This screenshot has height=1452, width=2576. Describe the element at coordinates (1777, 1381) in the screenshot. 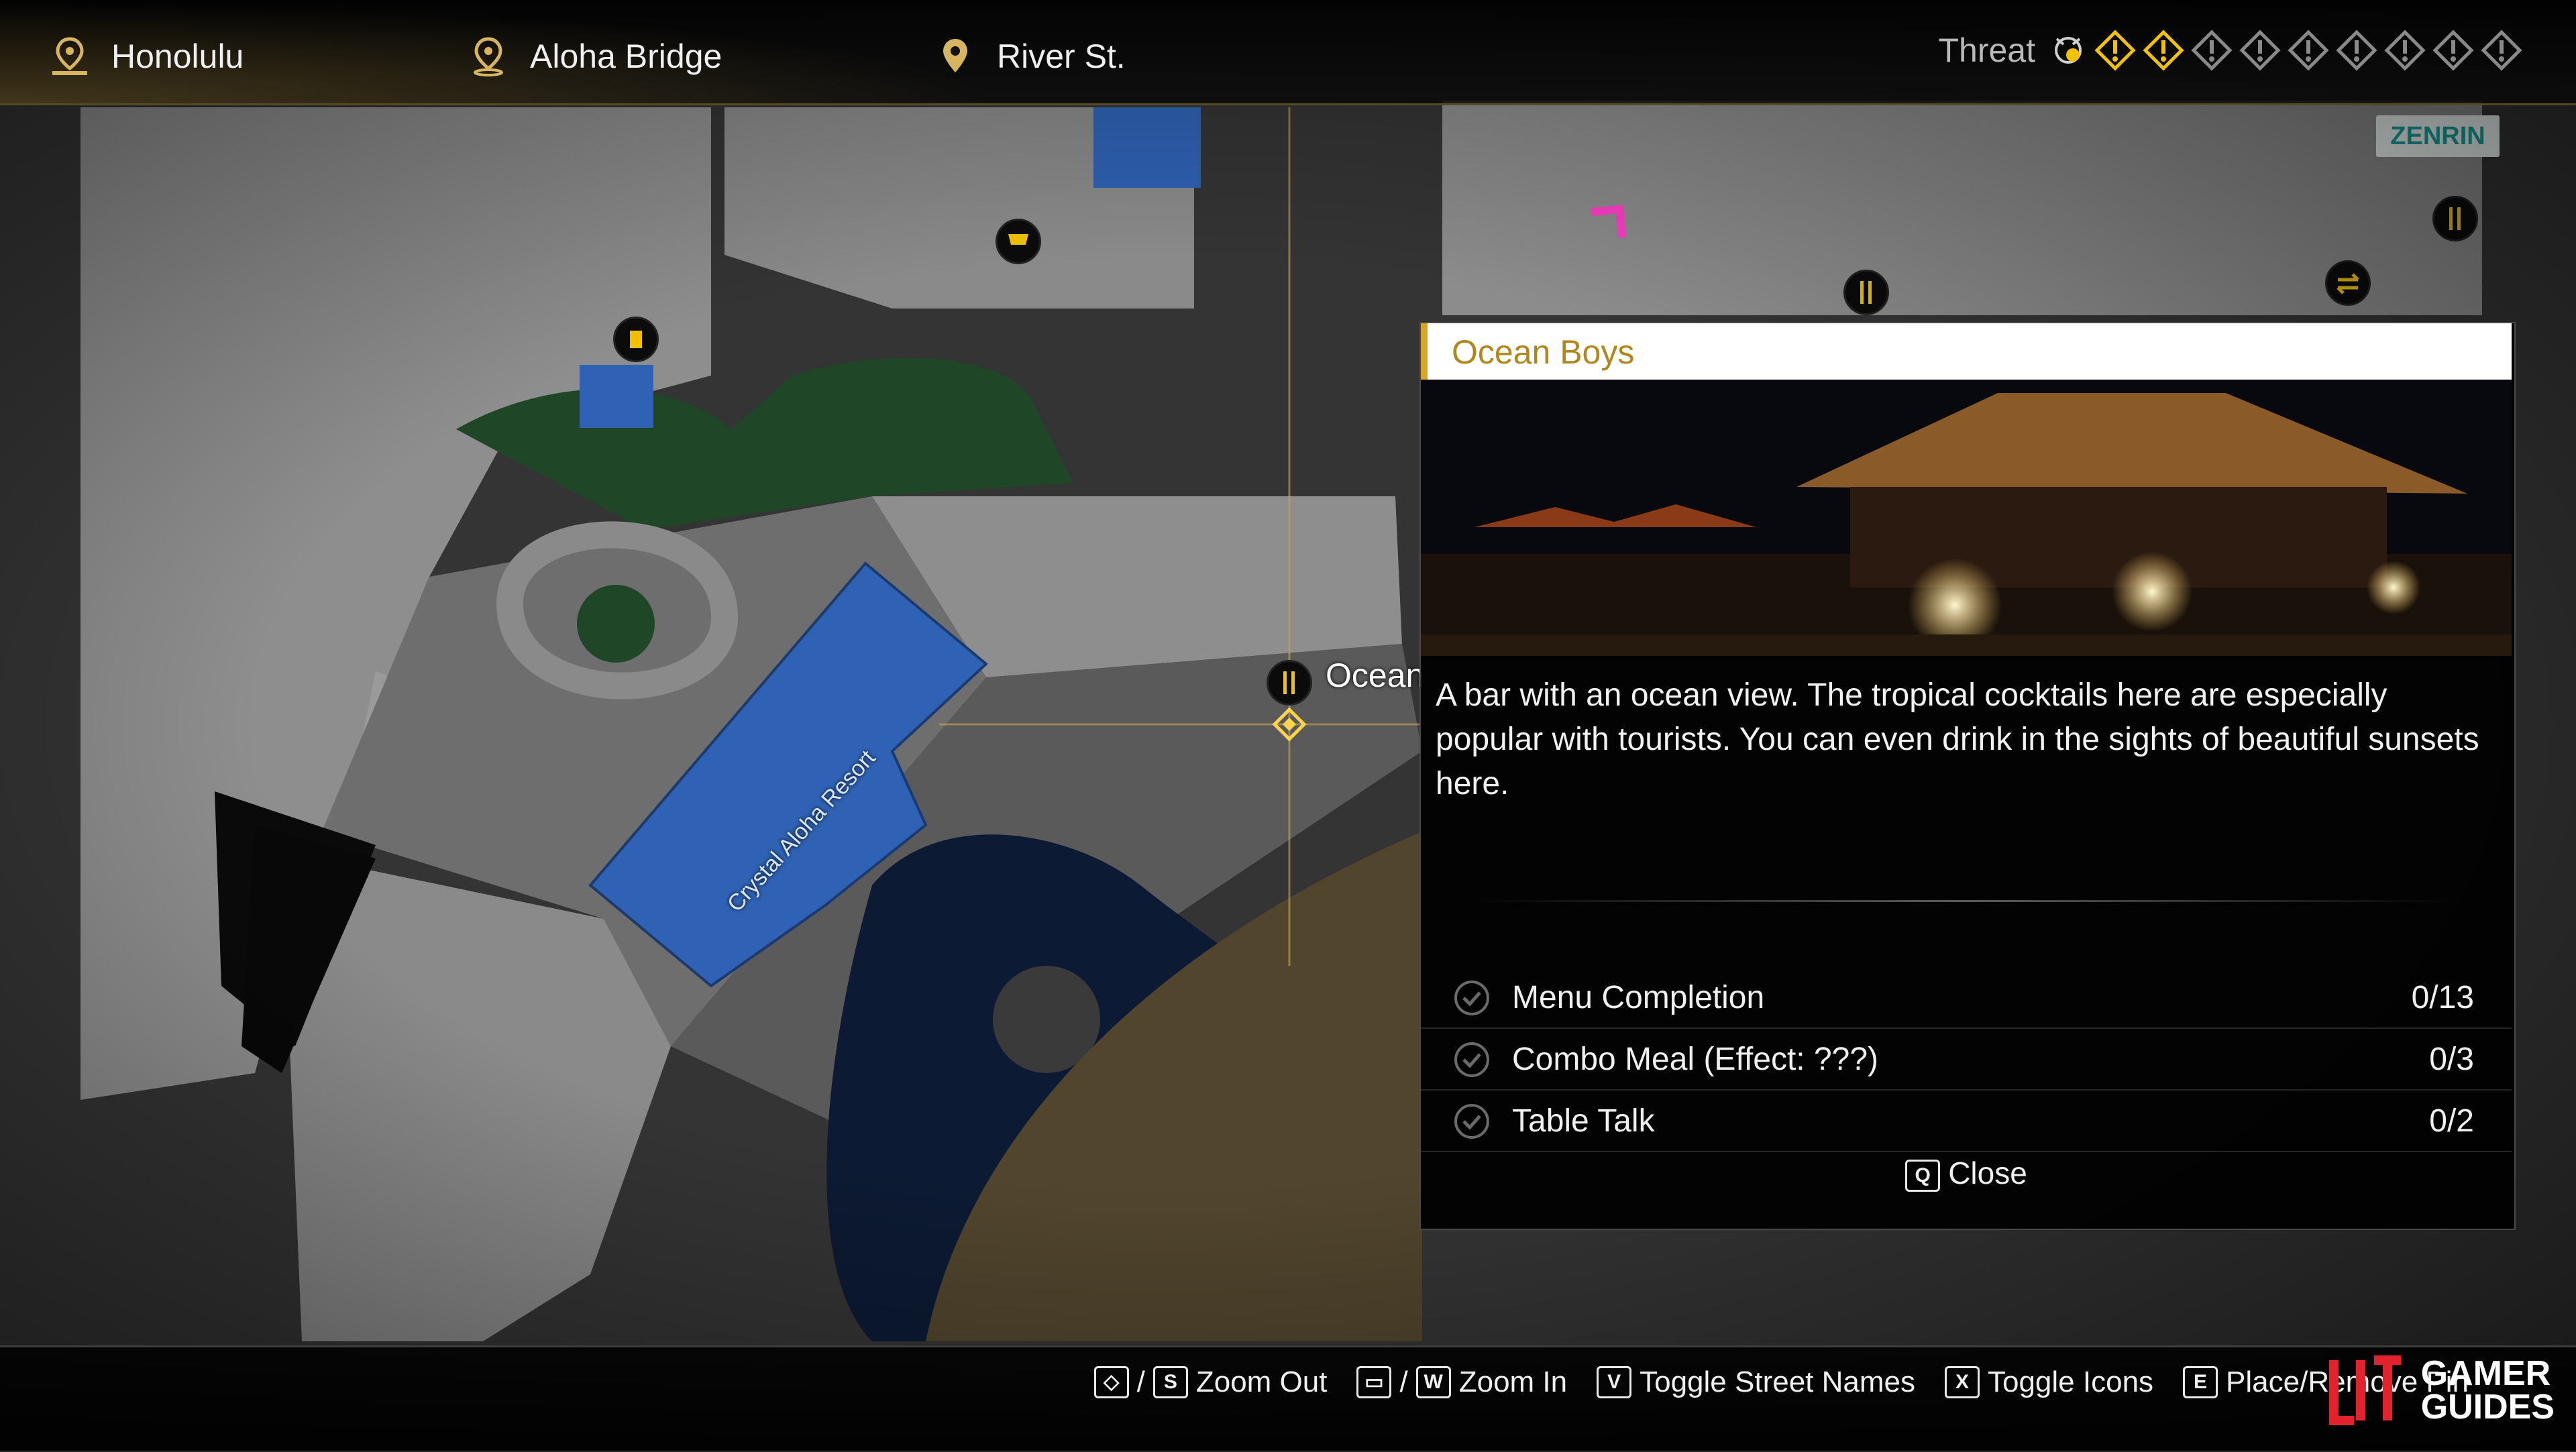

I see `control-label: Toggle Street Names` at that location.